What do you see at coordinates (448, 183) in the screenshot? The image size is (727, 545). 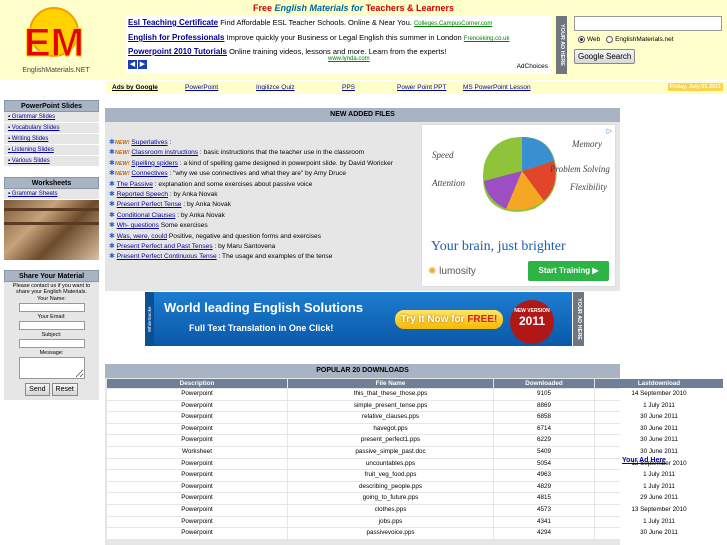 I see `brain-label-attention: Attention` at bounding box center [448, 183].